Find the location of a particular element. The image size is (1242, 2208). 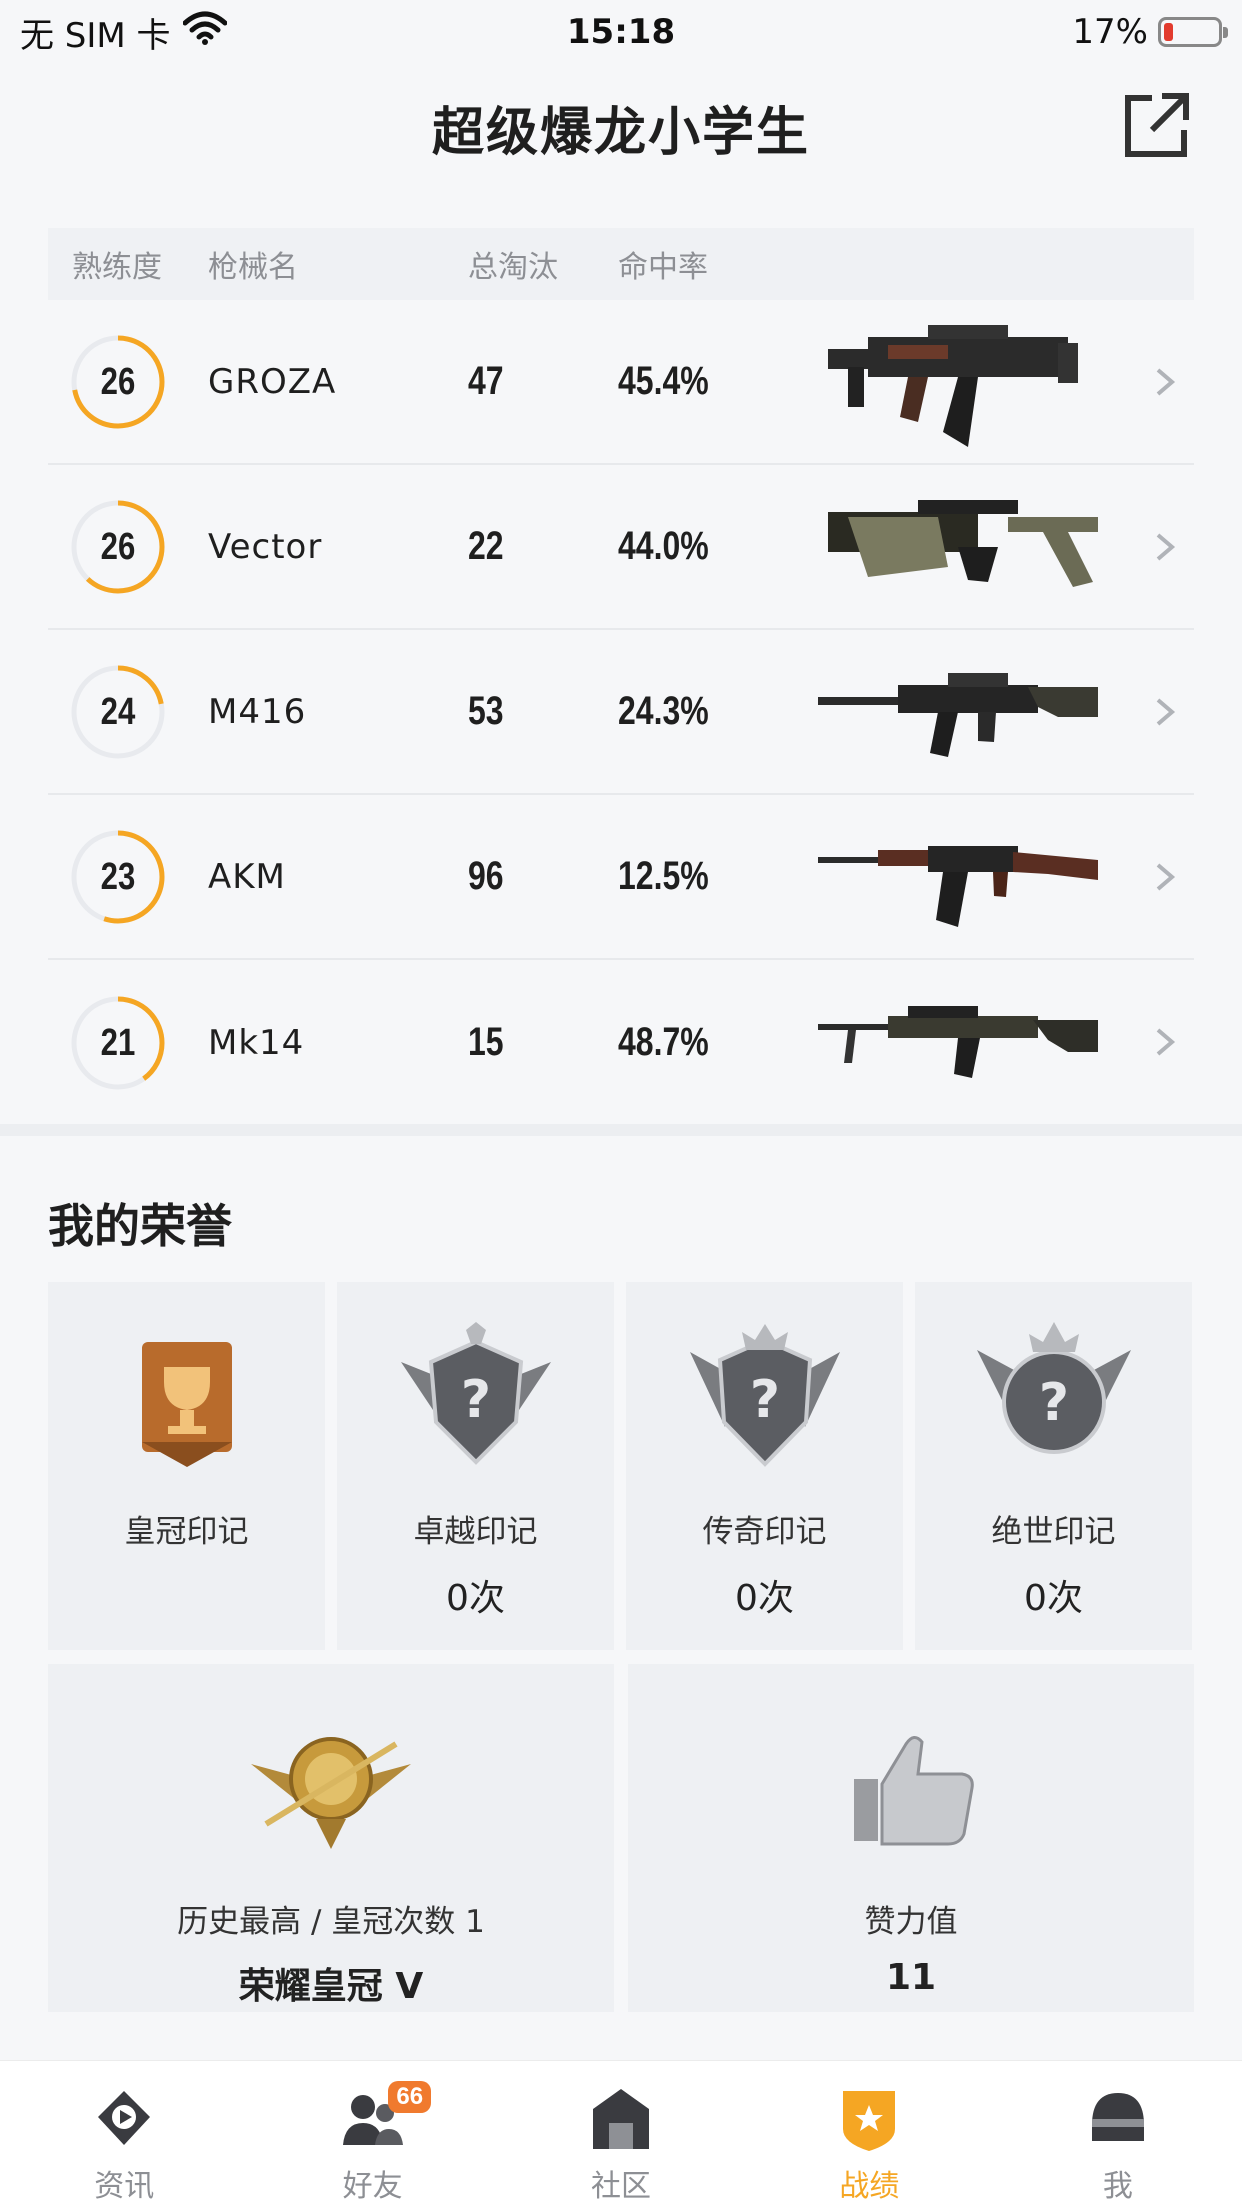

table-header: 熟练度 枪械名 总淘汰 命中率 is located at coordinates (621, 264).